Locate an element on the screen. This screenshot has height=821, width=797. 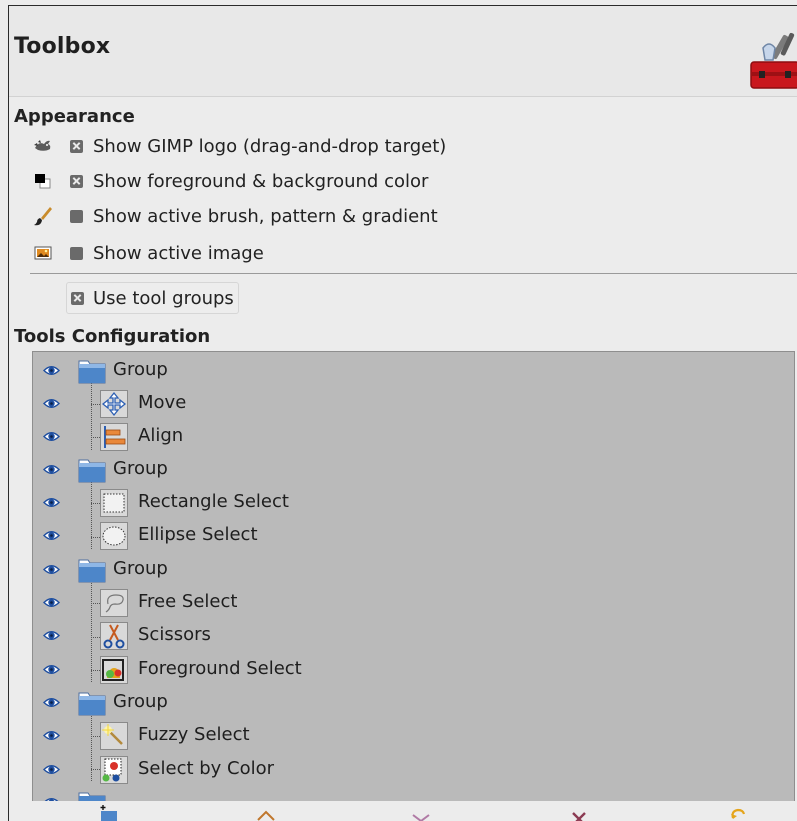
show-active-image-option: Show active image is located at coordinates (147, 253).